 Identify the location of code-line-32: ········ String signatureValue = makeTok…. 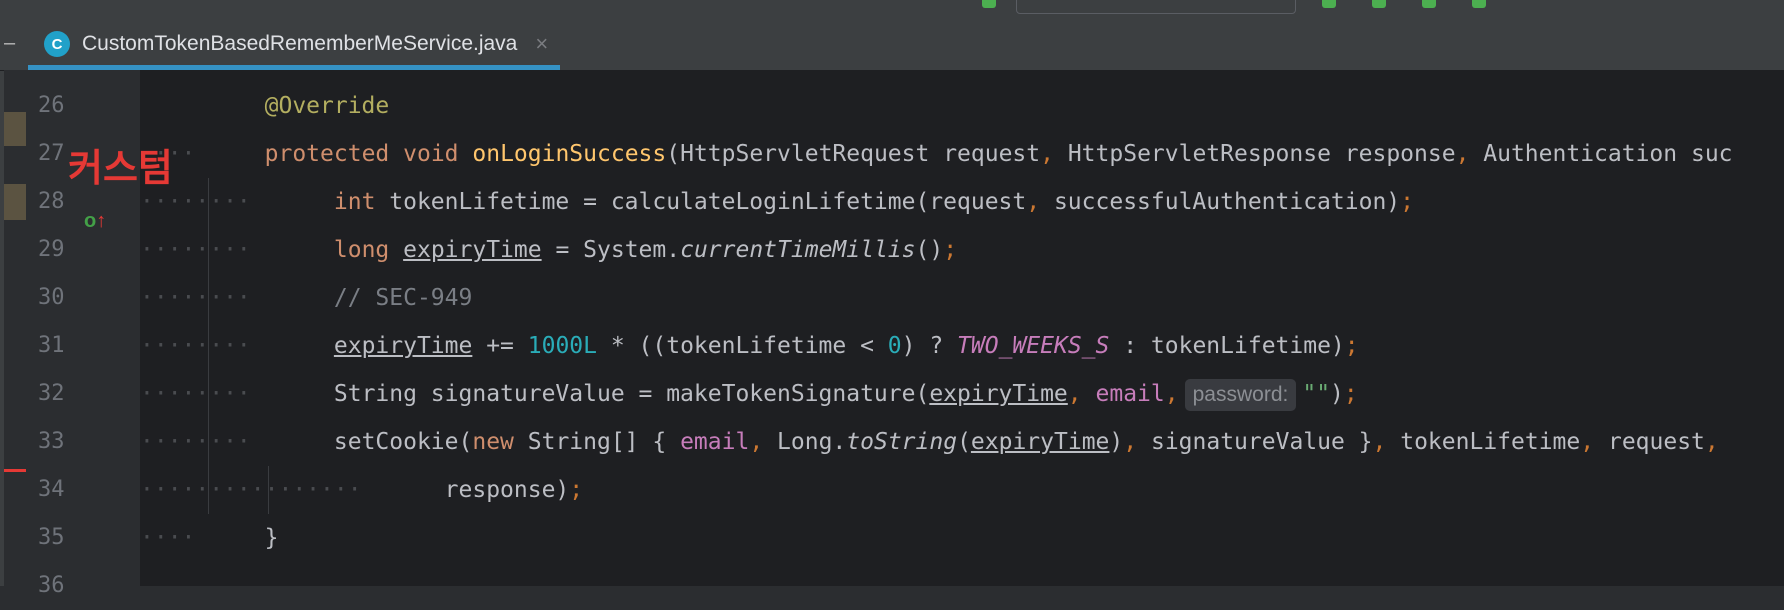
(962, 394).